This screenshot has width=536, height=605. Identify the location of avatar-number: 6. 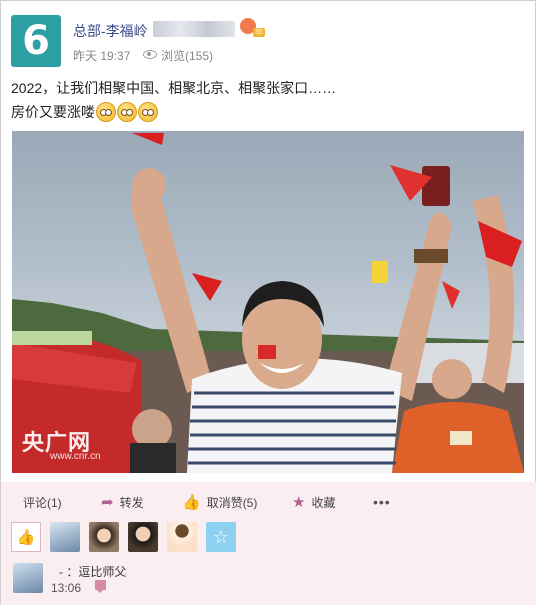
(36, 41).